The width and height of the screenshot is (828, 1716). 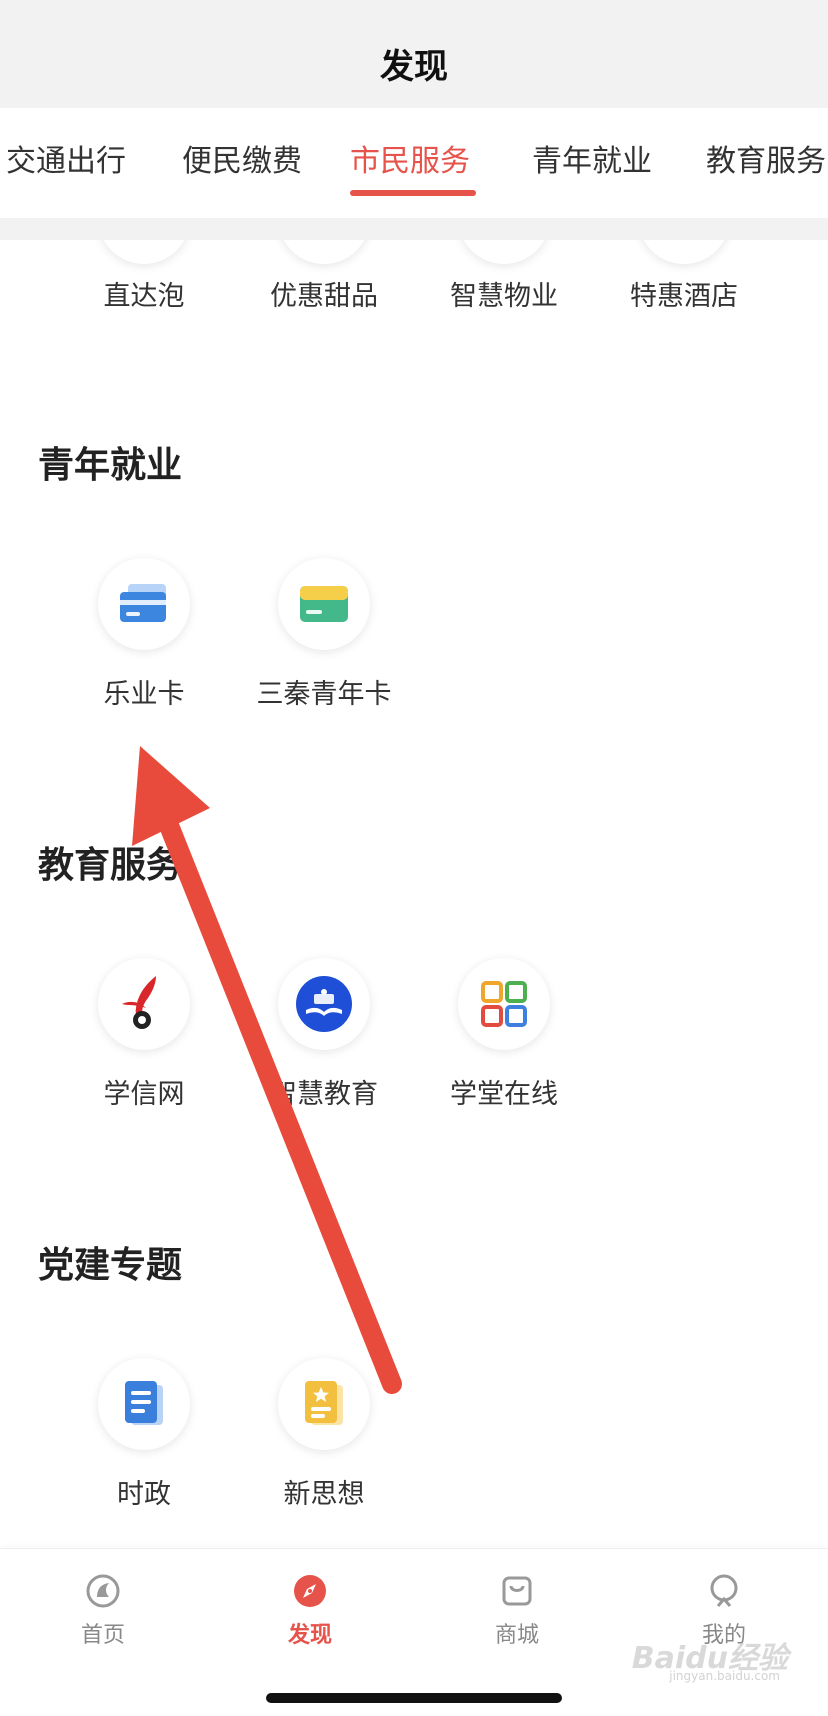 What do you see at coordinates (414, 66) in the screenshot?
I see `page-title: 发现` at bounding box center [414, 66].